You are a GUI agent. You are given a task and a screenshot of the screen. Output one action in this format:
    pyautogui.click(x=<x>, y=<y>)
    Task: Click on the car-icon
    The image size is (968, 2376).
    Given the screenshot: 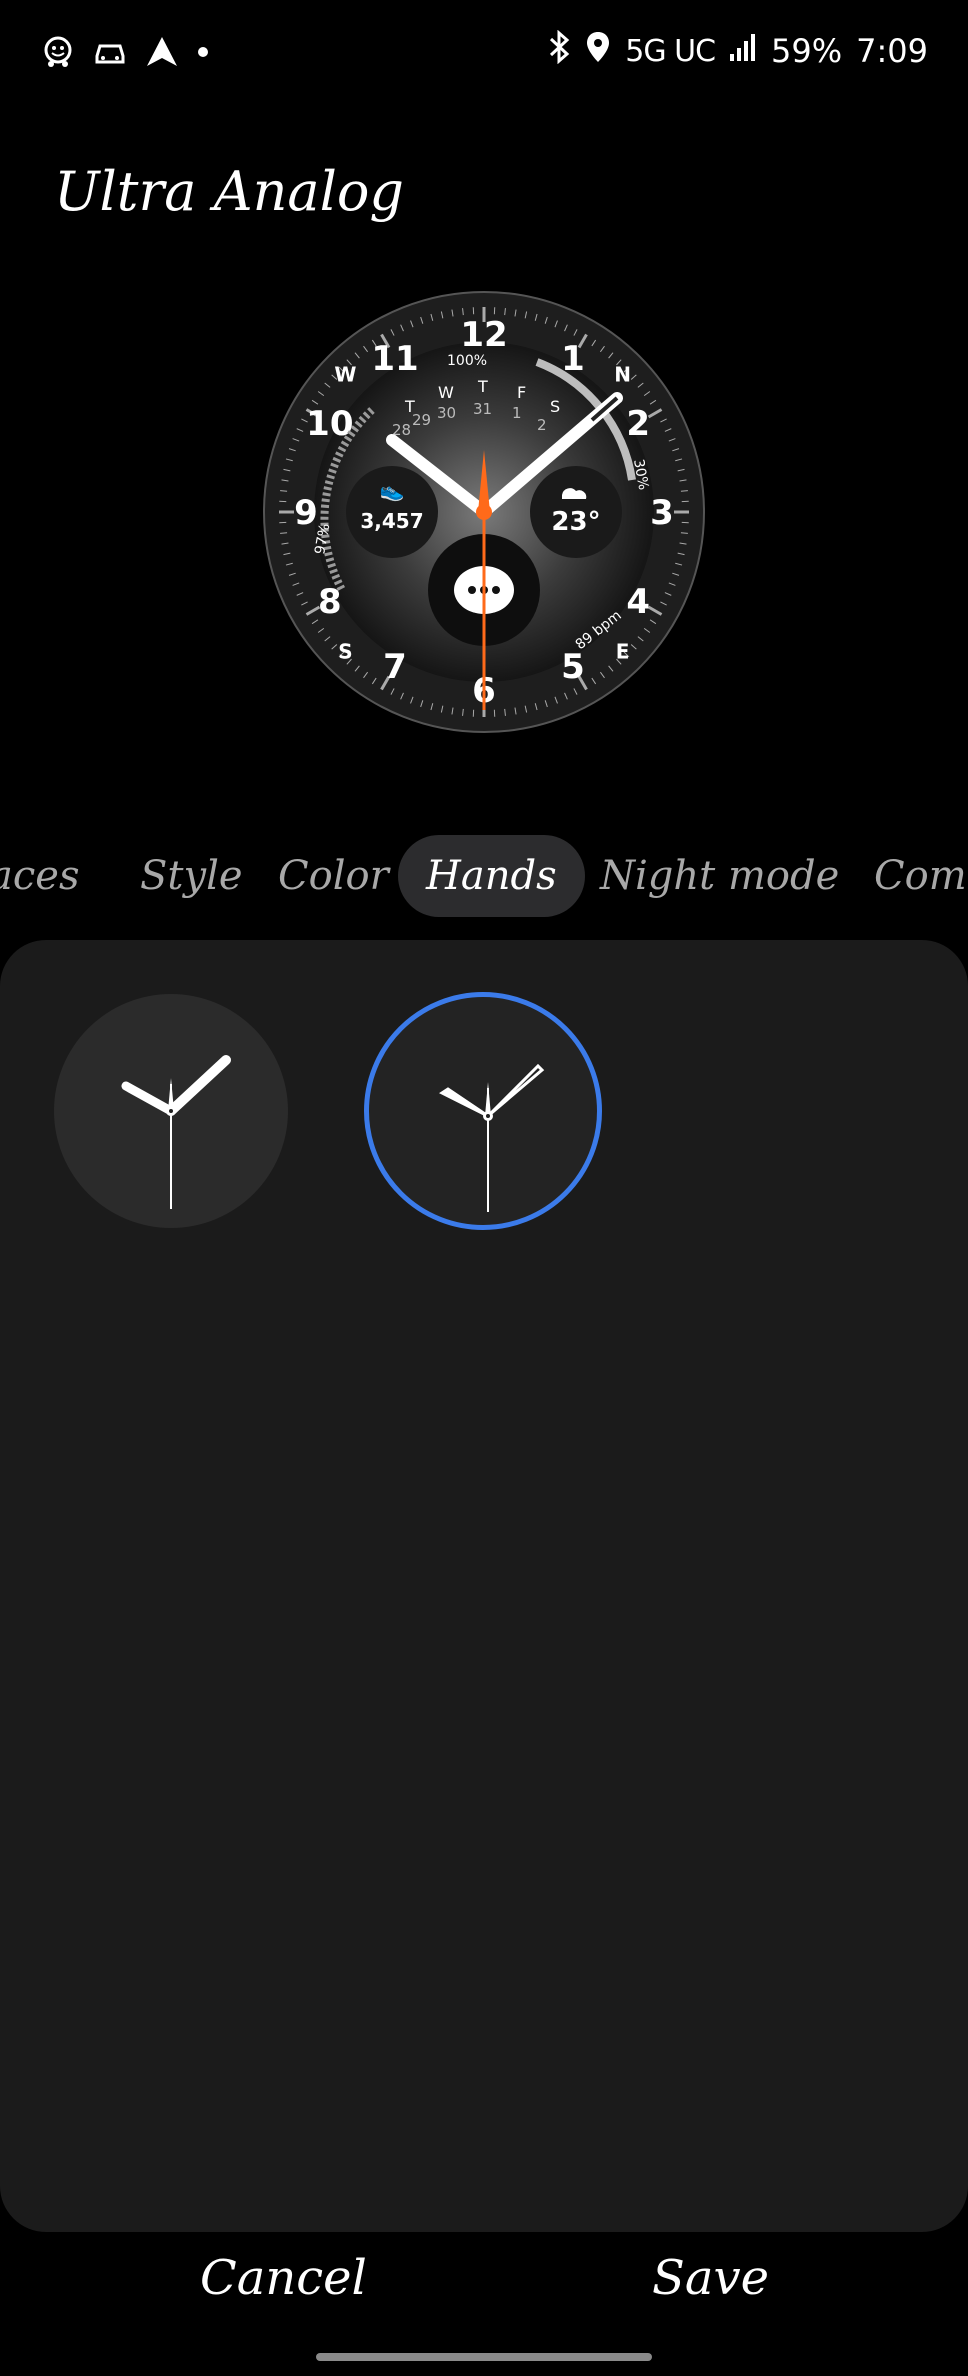 What is the action you would take?
    pyautogui.click(x=110, y=52)
    